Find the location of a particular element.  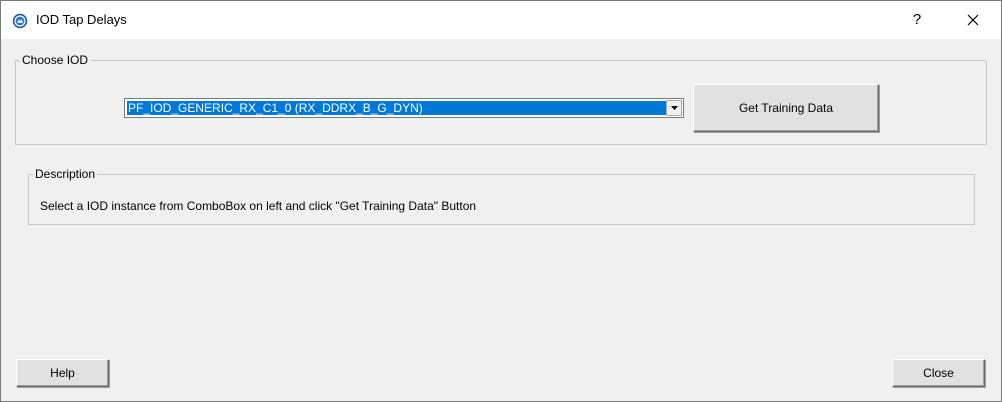

window-title: IOD Tap Delays is located at coordinates (81, 19).